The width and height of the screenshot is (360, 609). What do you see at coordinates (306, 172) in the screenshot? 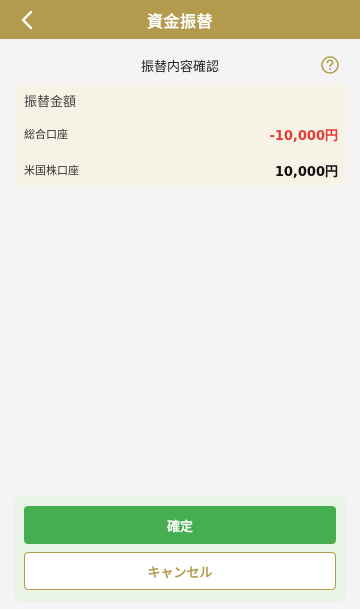
I see `destination-account-amount: 10,000円` at bounding box center [306, 172].